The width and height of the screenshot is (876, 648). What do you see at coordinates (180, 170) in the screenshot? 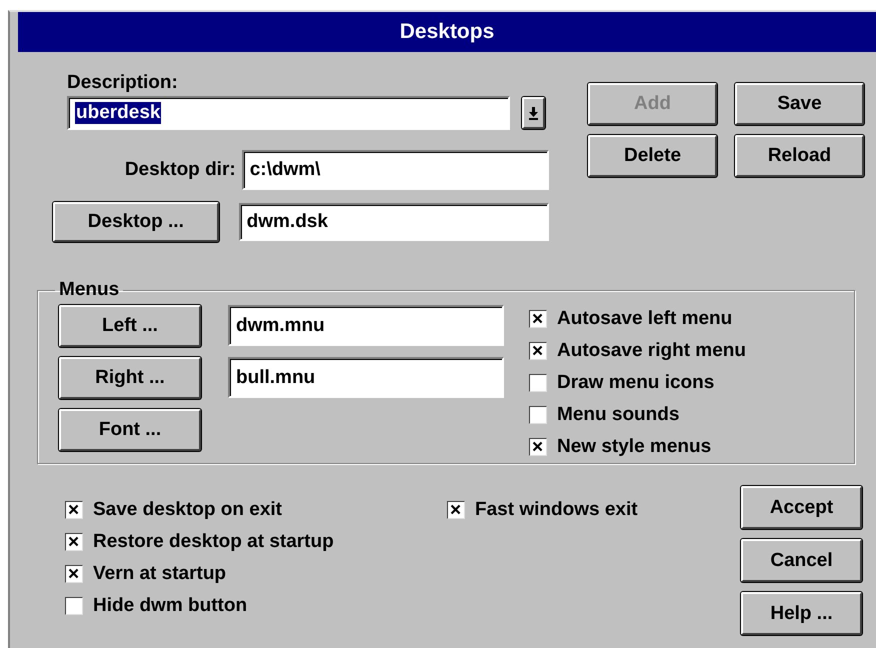
I see `field-label: Desktop dir:` at bounding box center [180, 170].